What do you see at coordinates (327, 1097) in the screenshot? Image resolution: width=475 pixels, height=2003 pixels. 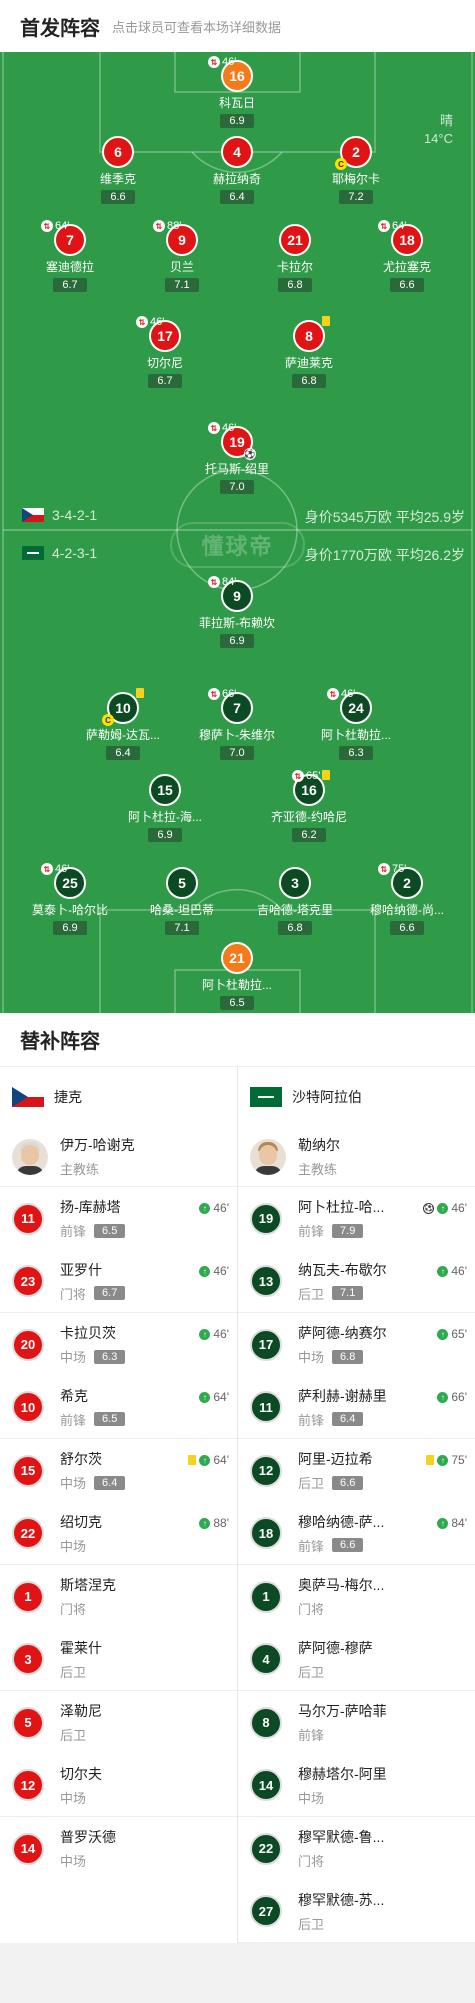 I see `away-team-name: 沙特阿拉伯` at bounding box center [327, 1097].